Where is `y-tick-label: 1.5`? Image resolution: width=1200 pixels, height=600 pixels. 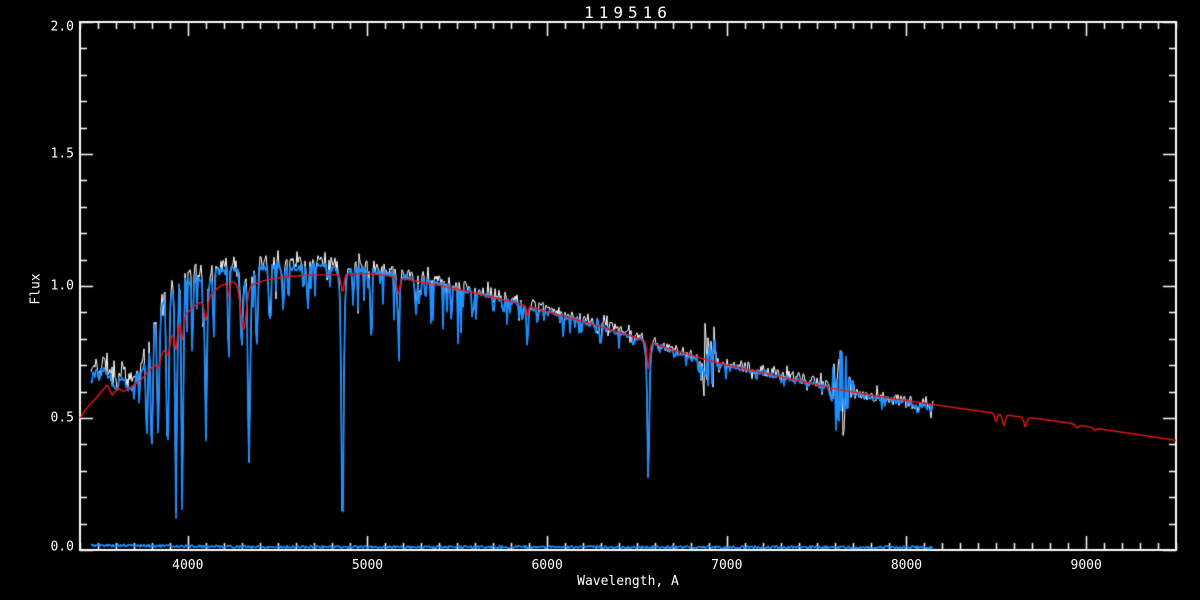 y-tick-label: 1.5 is located at coordinates (62, 154).